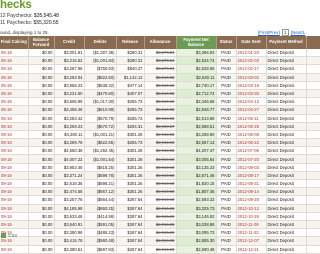  I want to click on date-sent-link: 2012-06-22, so click(251, 143).